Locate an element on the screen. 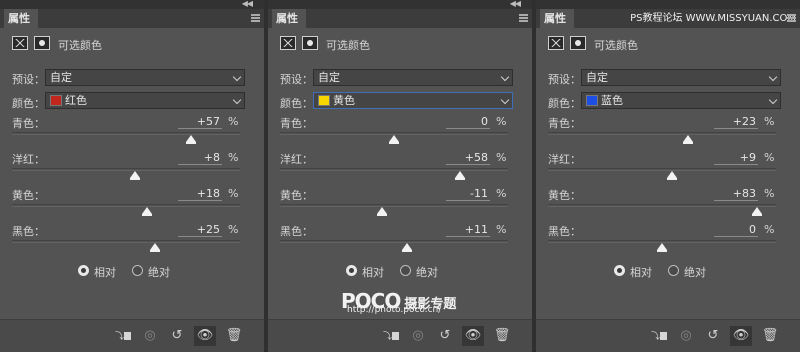 This screenshot has height=352, width=800. slider-value-input: +18 is located at coordinates (200, 194).